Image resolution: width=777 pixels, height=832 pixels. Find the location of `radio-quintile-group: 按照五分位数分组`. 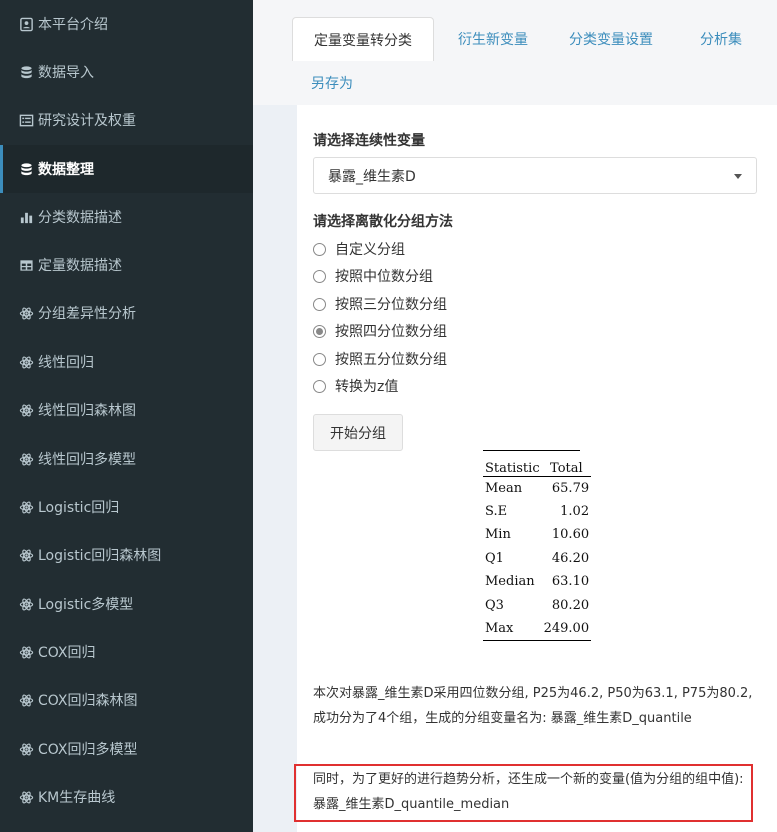

radio-quintile-group: 按照五分位数分组 is located at coordinates (380, 359).